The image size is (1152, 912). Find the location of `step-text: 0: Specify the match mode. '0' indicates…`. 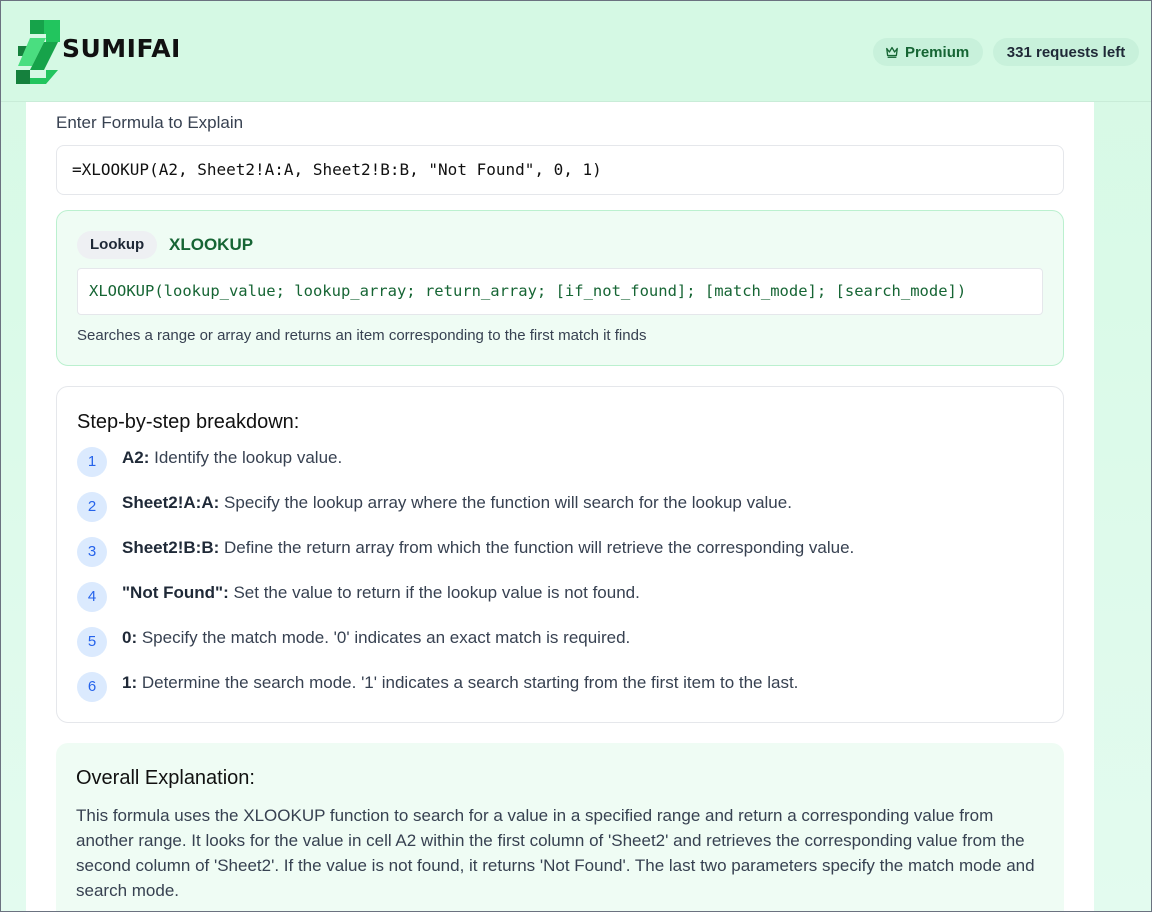

step-text: 0: Specify the match mode. '0' indicates… is located at coordinates (376, 637).